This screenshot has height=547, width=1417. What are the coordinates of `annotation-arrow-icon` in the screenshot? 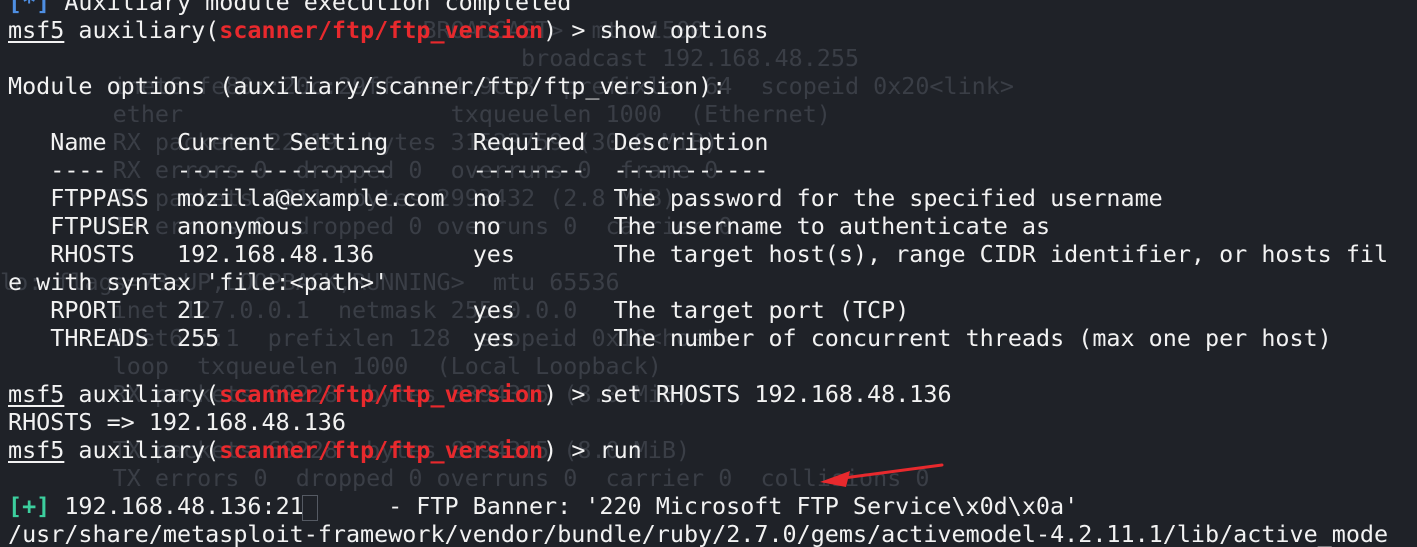 It's located at (882, 475).